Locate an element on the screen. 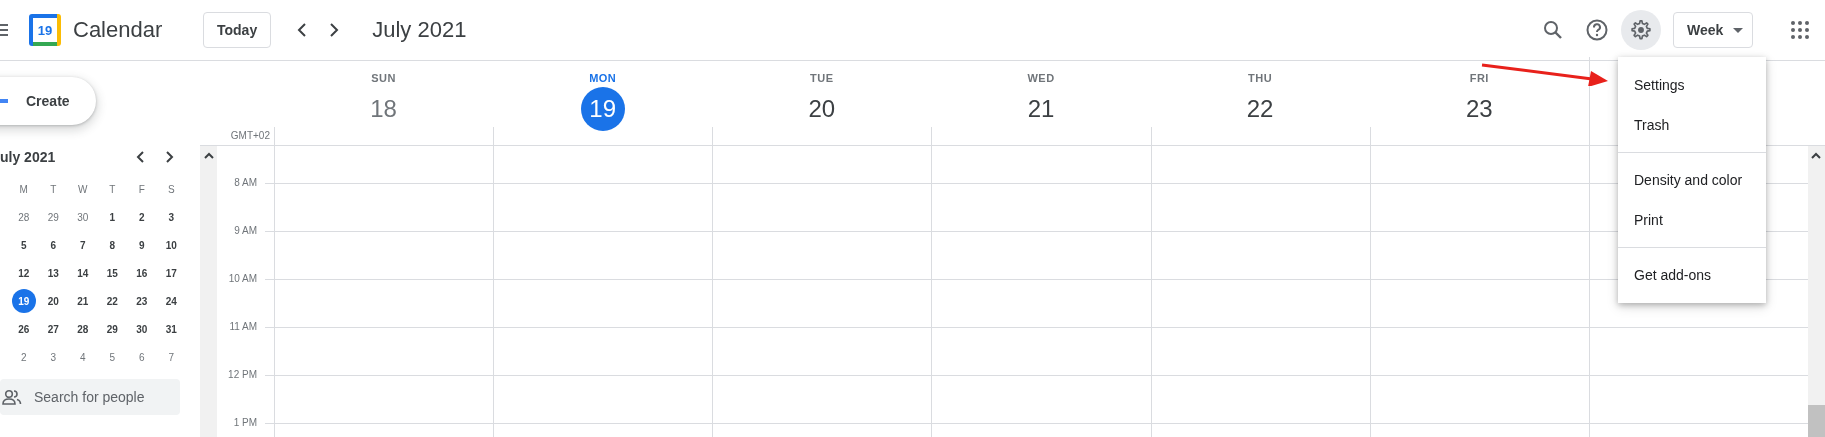 The image size is (1825, 437). view-dropdown: Week is located at coordinates (1713, 30).